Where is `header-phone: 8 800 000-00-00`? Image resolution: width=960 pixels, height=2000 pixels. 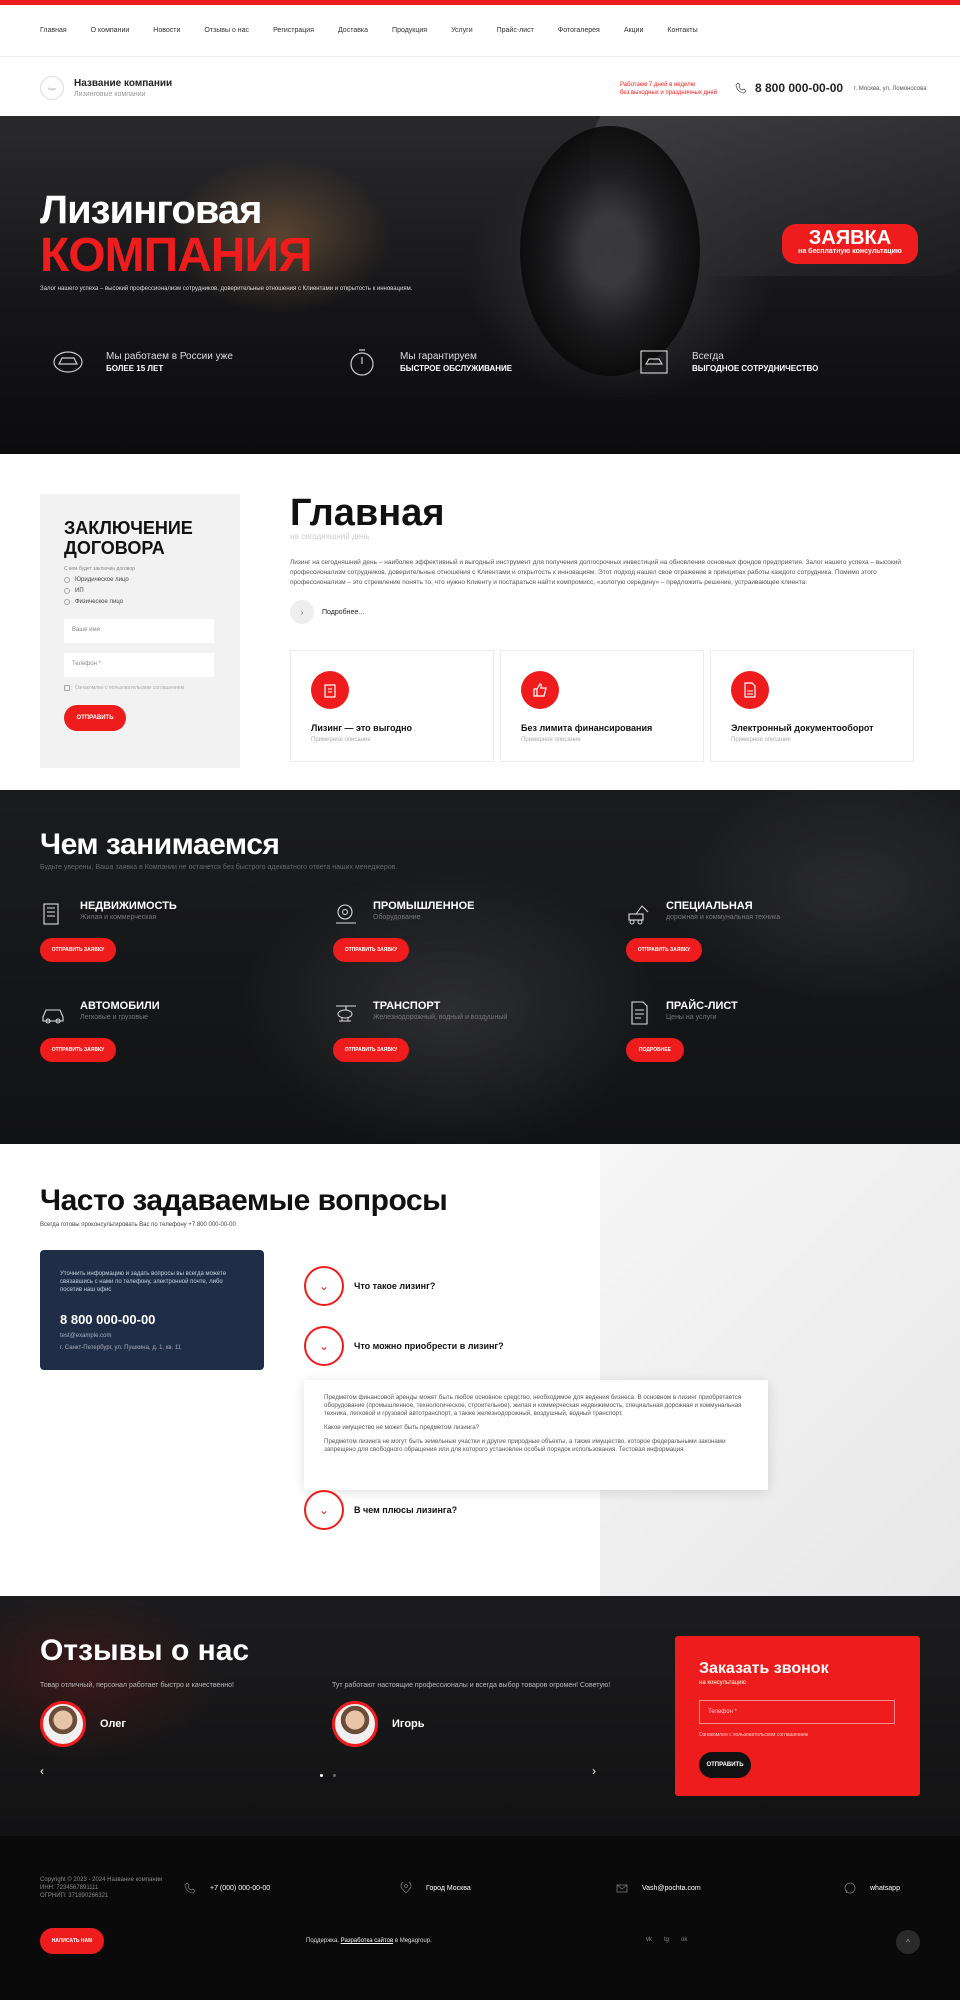 header-phone: 8 800 000-00-00 is located at coordinates (799, 88).